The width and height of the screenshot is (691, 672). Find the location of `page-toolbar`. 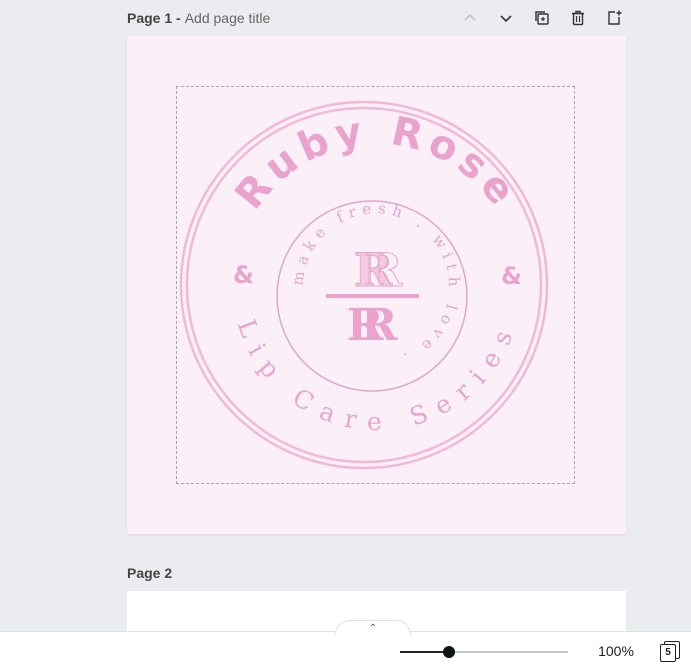

page-toolbar is located at coordinates (542, 18).